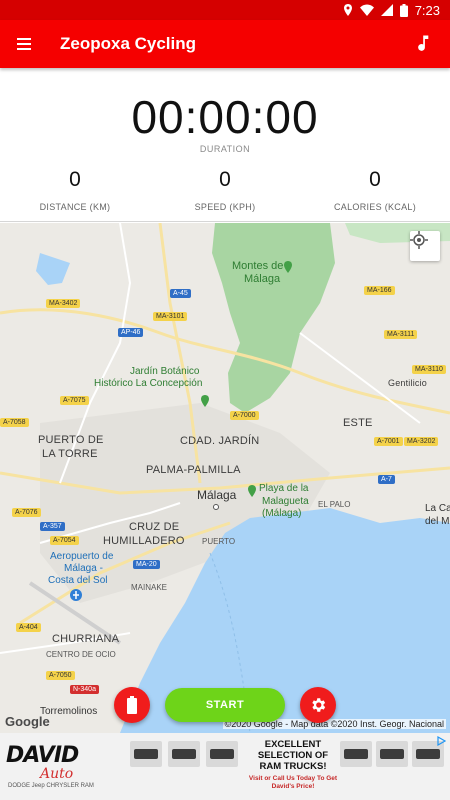 The image size is (450, 800). I want to click on battery-button, so click(132, 705).